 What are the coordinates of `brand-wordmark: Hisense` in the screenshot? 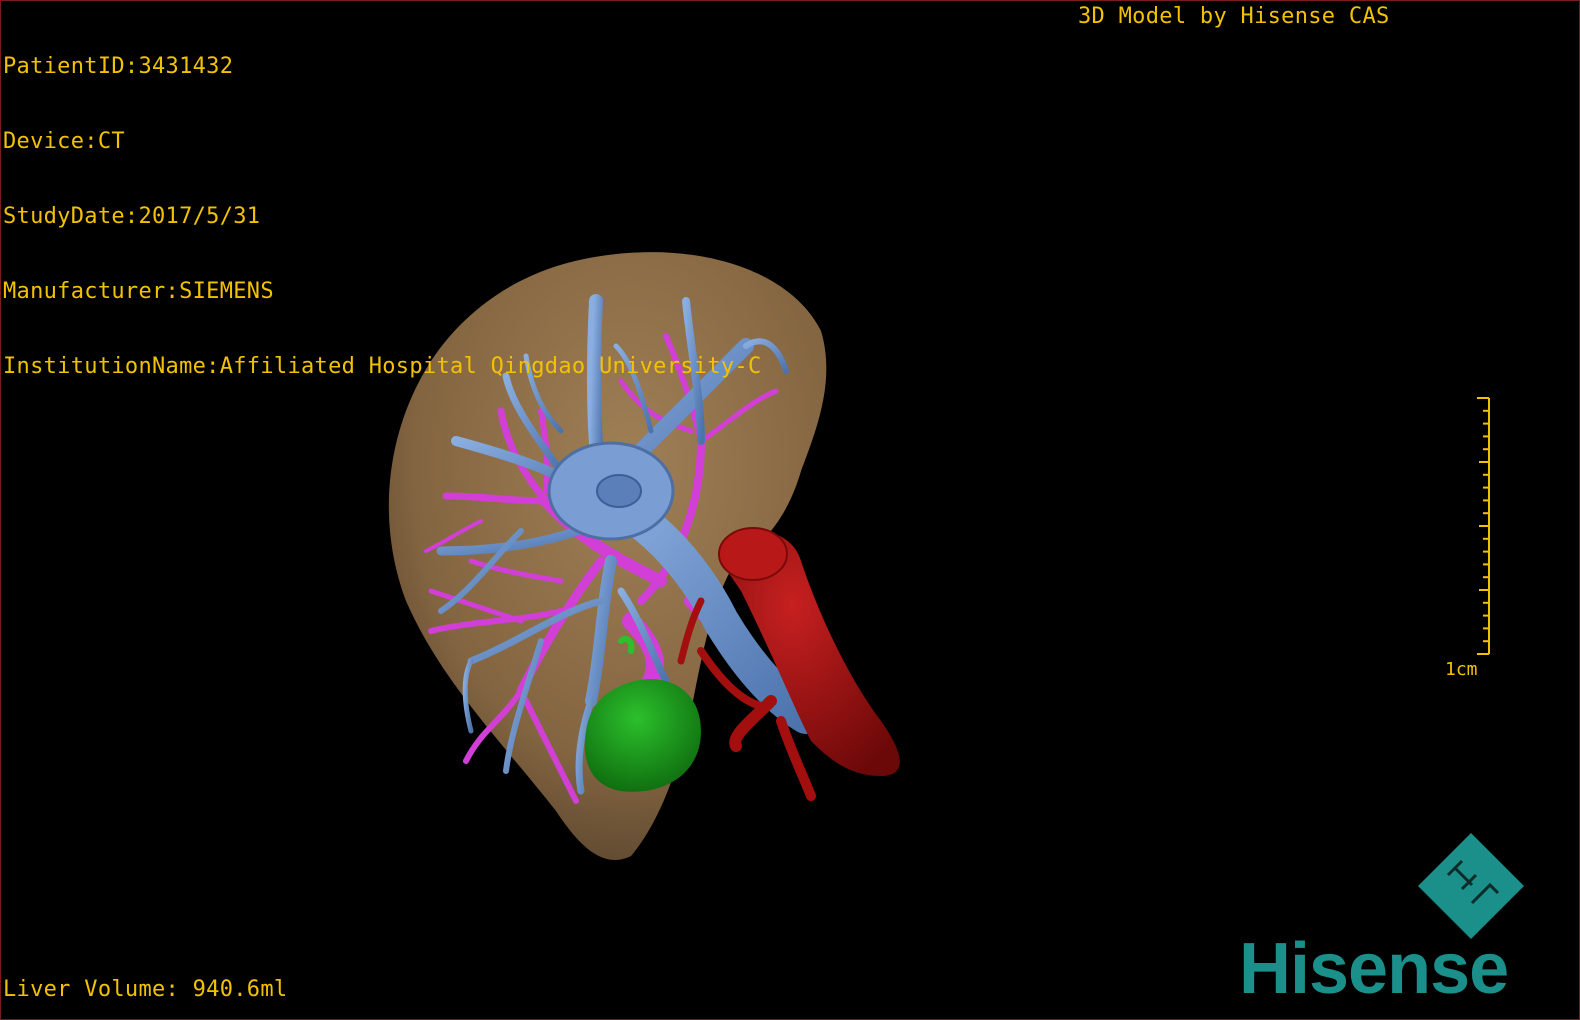 It's located at (1374, 969).